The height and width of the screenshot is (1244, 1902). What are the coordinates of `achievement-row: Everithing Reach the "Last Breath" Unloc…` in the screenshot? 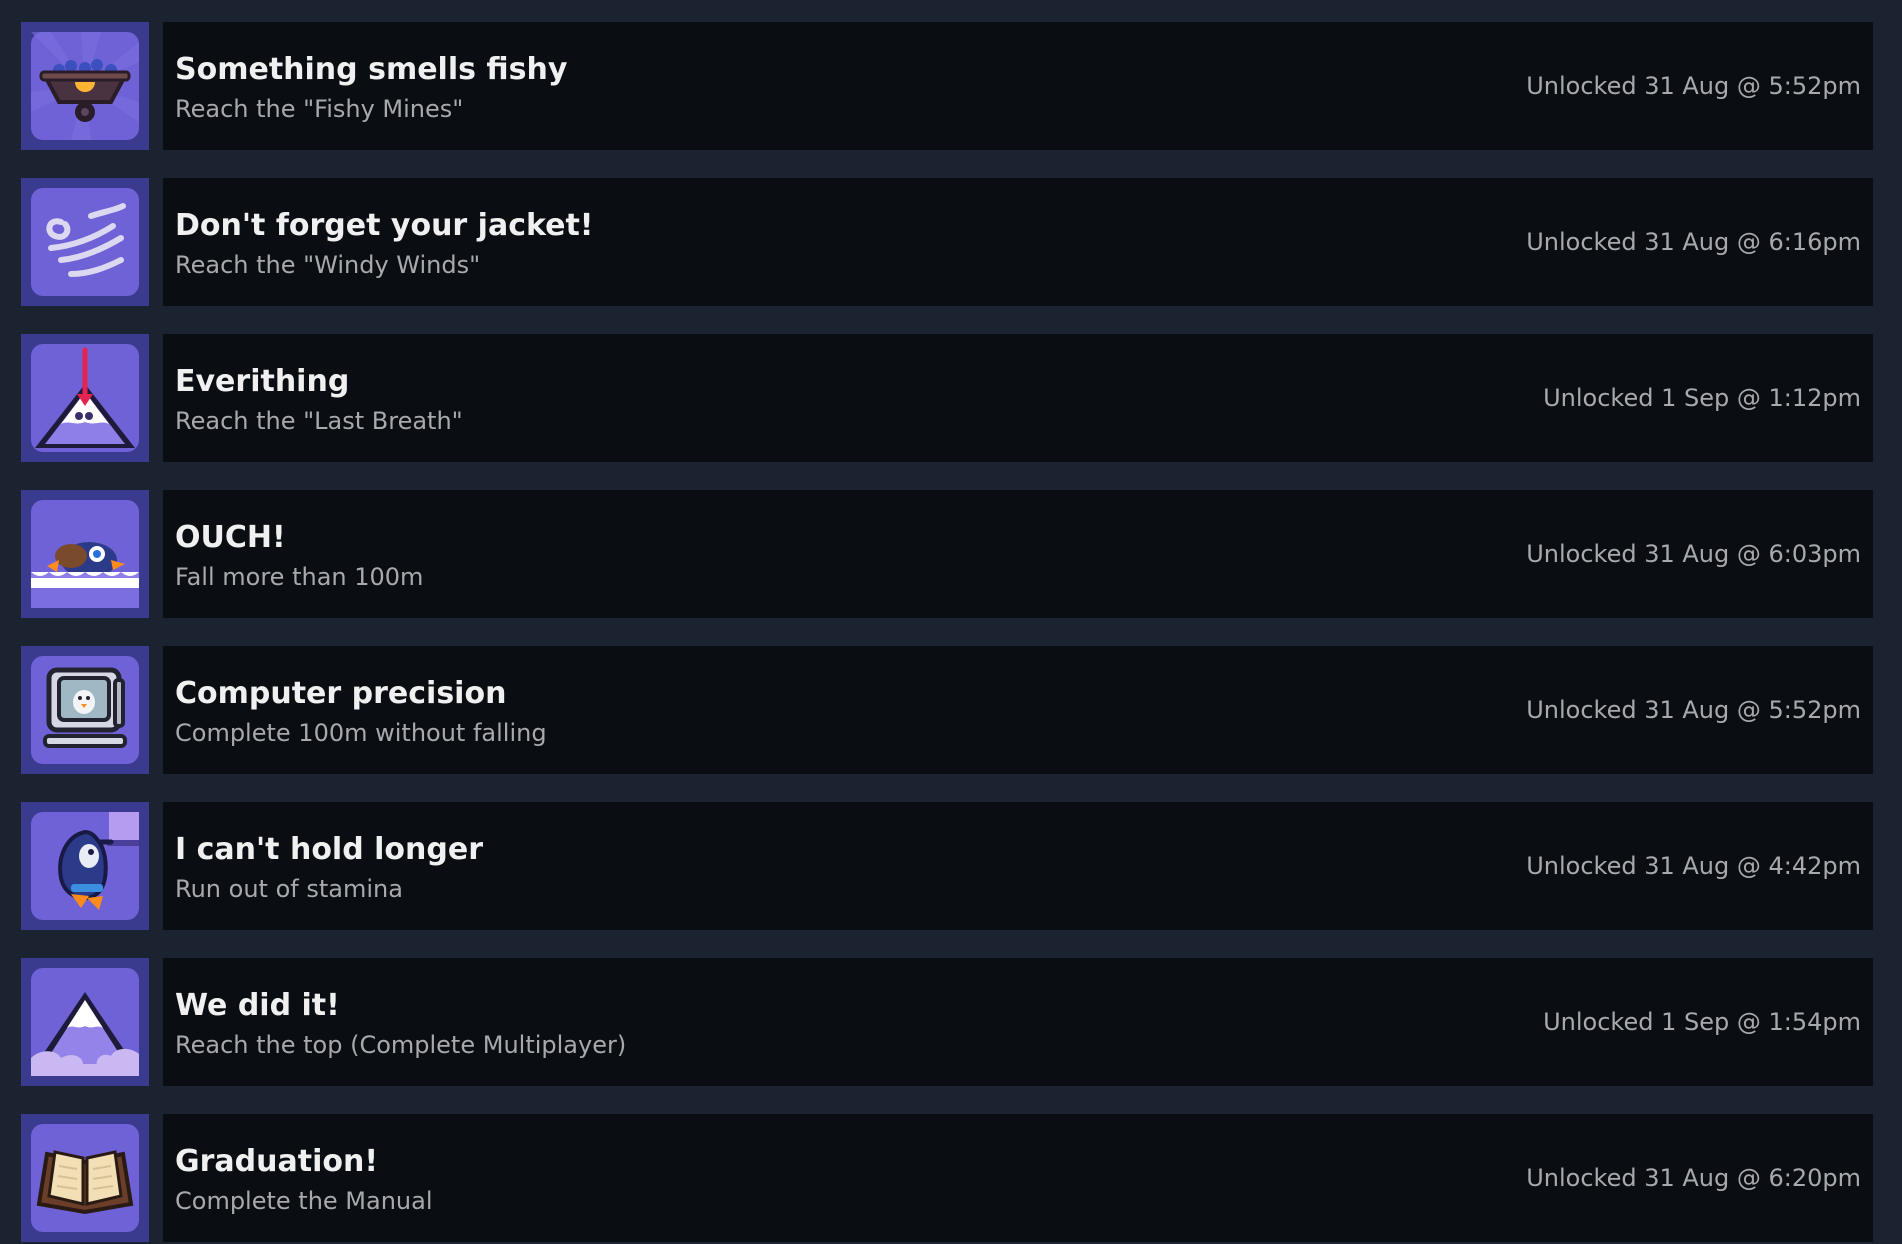 It's located at (951, 398).